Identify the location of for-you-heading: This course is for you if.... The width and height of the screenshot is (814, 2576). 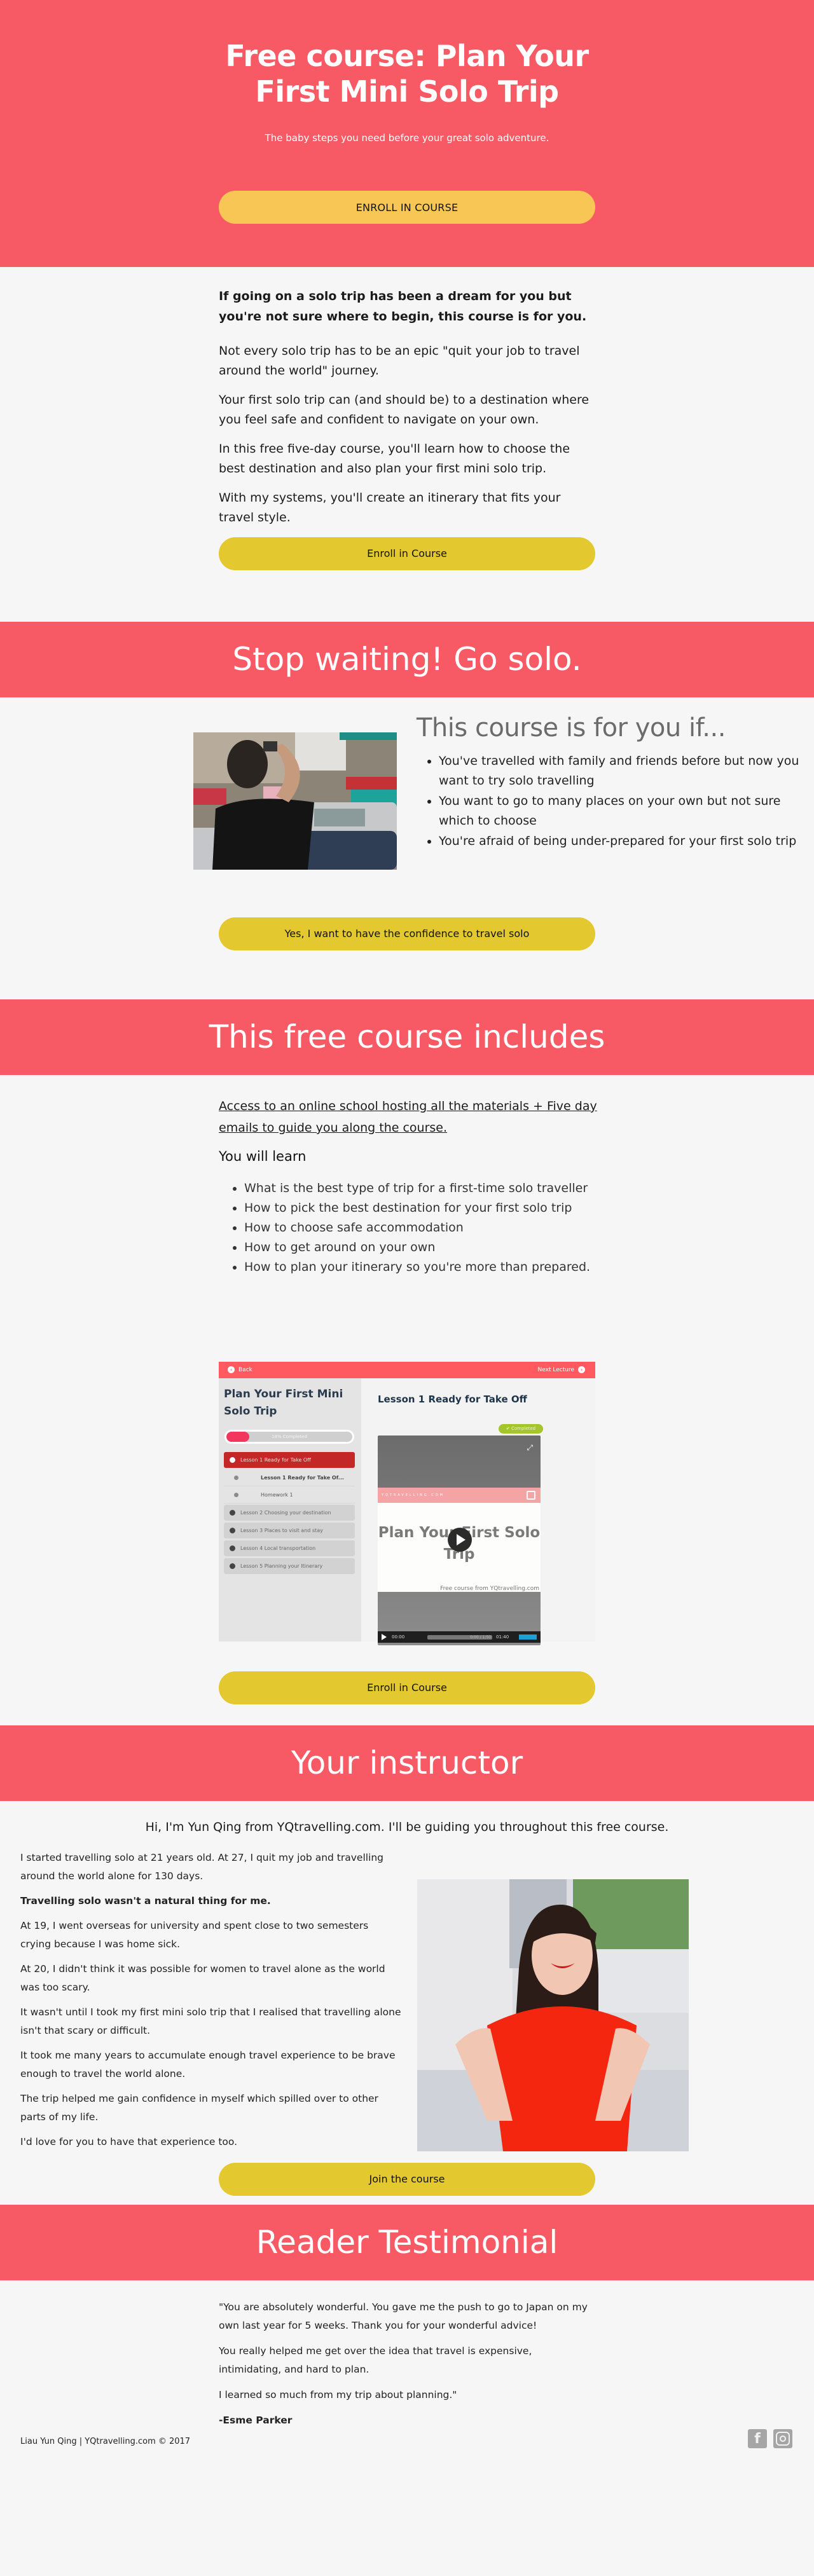
(571, 728).